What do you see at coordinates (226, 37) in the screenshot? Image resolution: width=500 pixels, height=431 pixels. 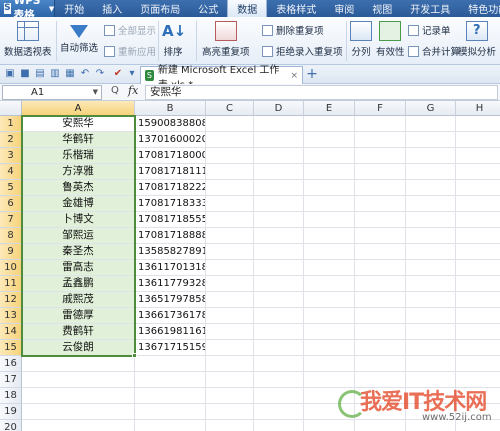 I see `highlight-duplicates-button: 高亮重复项` at bounding box center [226, 37].